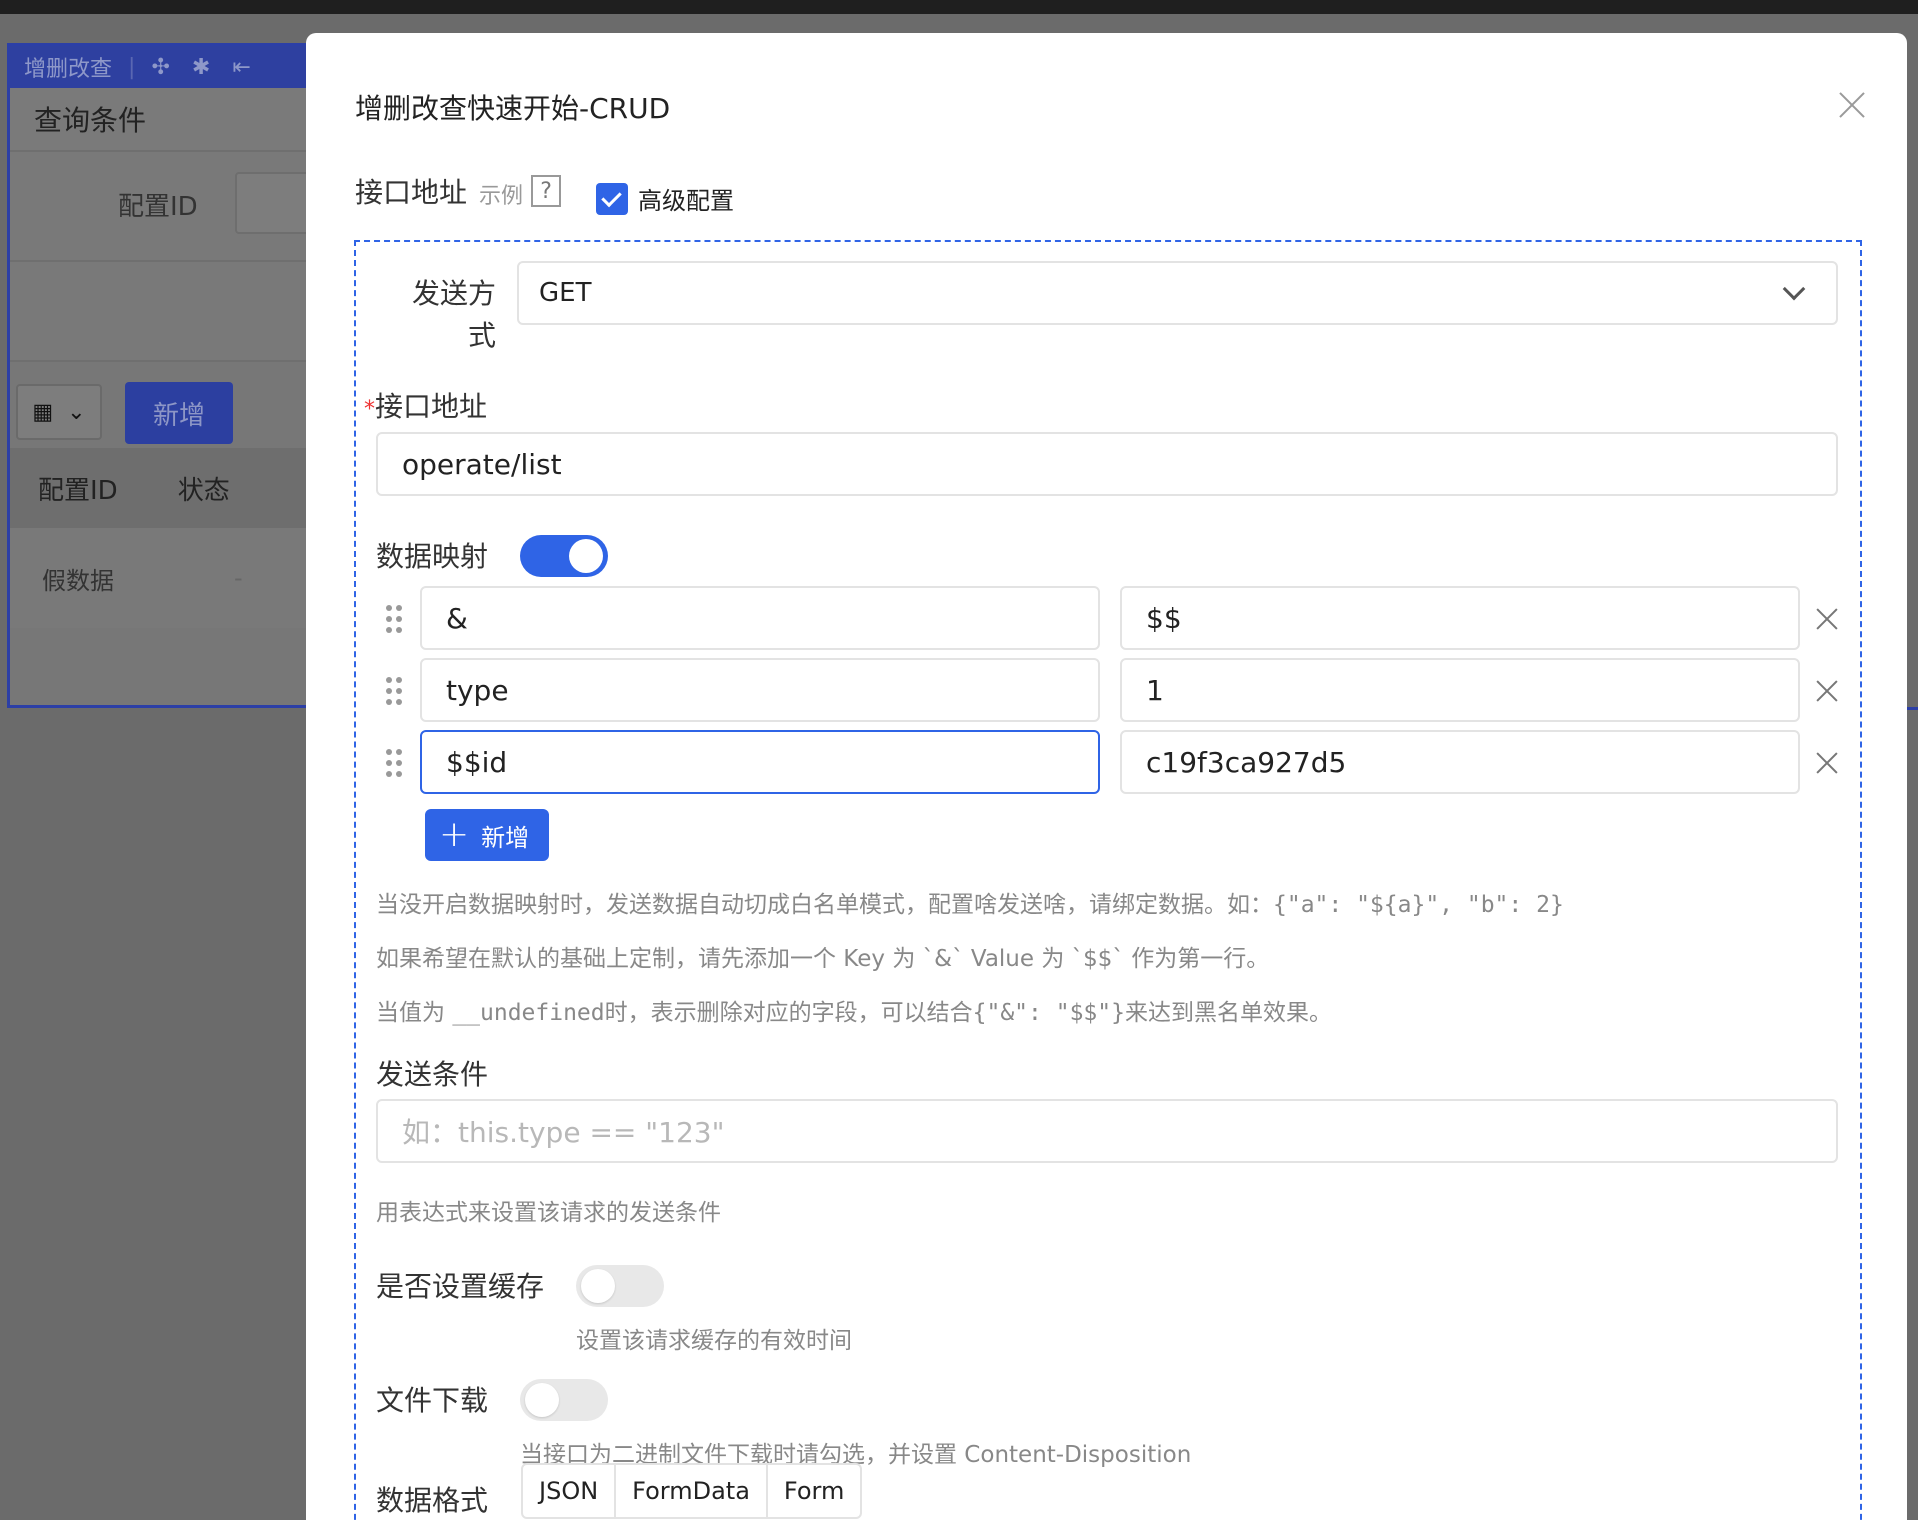 This screenshot has width=1918, height=1520. I want to click on hint-code: {"&": "$$"}, so click(1048, 1013).